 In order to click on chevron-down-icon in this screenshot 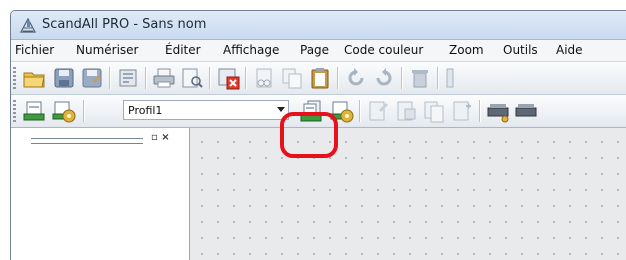, I will do `click(281, 109)`.